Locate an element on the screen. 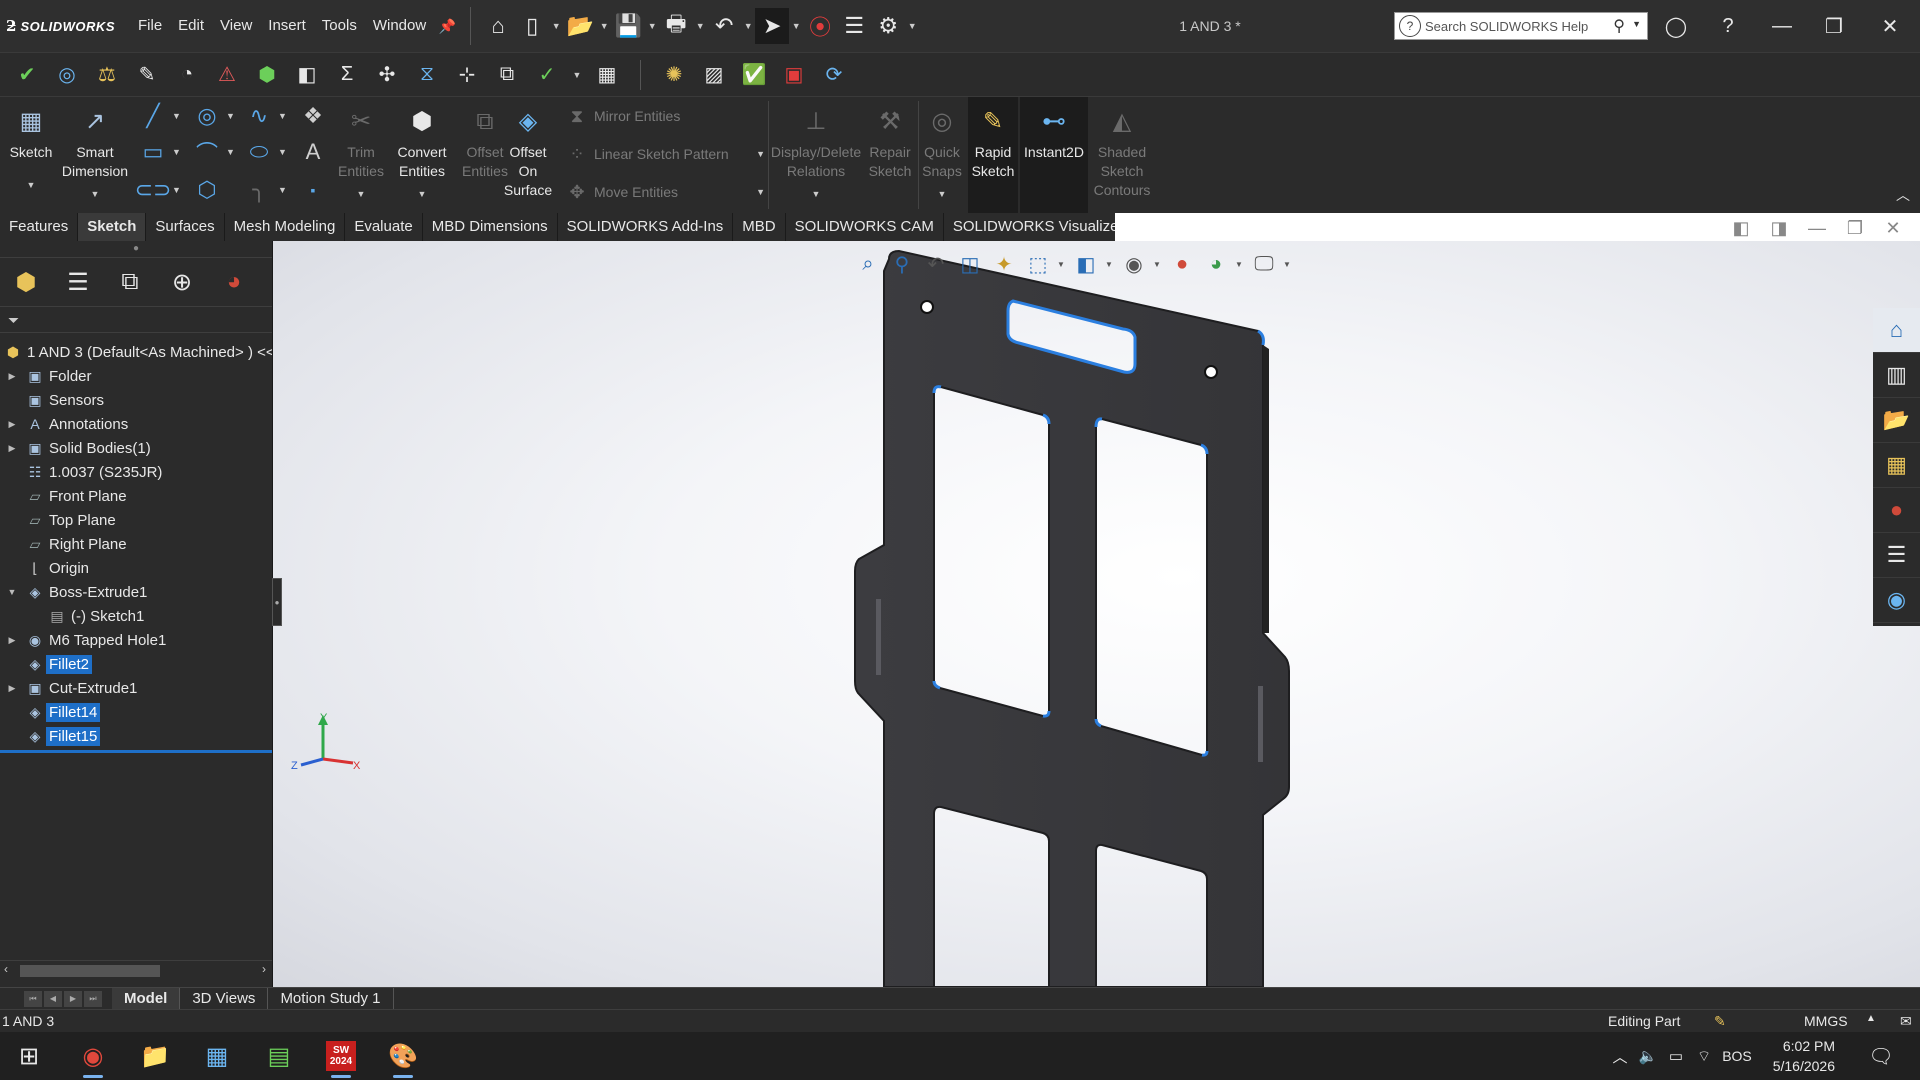 This screenshot has width=1920, height=1080. edit-appearance-icon: ● is located at coordinates (1182, 264).